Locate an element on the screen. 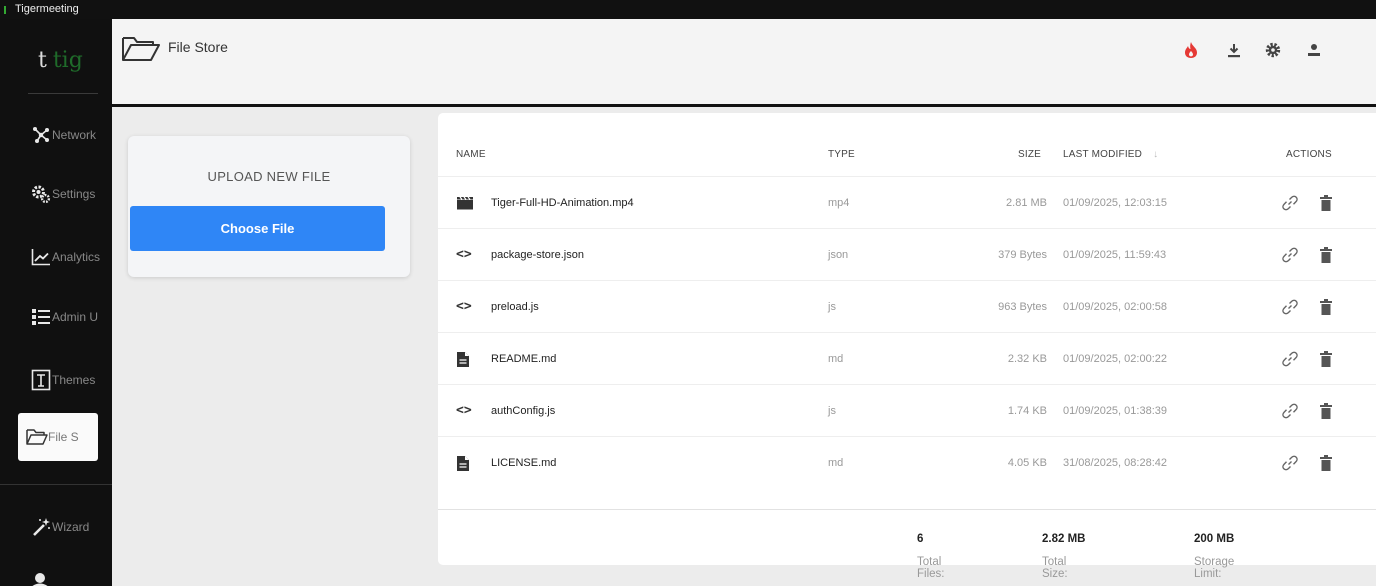  storage-limit: Storage Limit: 200 MB is located at coordinates (1214, 556).